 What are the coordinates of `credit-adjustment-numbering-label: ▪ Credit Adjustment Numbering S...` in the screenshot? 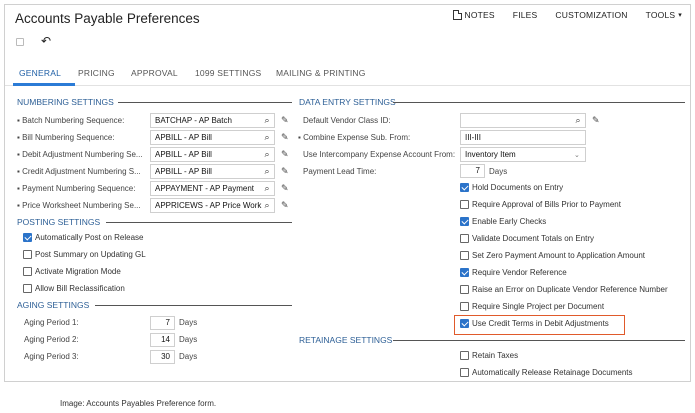 It's located at (79, 171).